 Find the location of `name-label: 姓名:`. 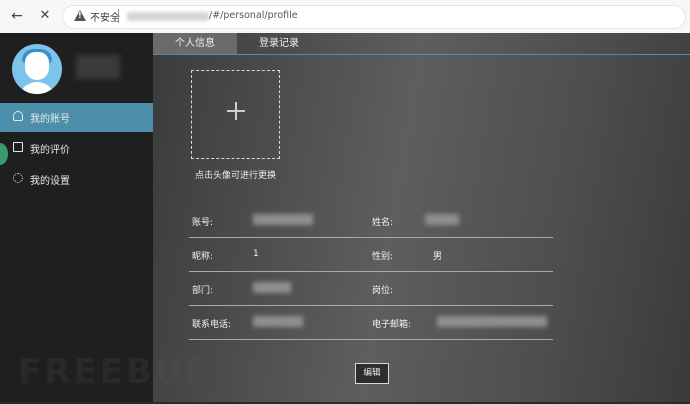

name-label: 姓名: is located at coordinates (383, 223).